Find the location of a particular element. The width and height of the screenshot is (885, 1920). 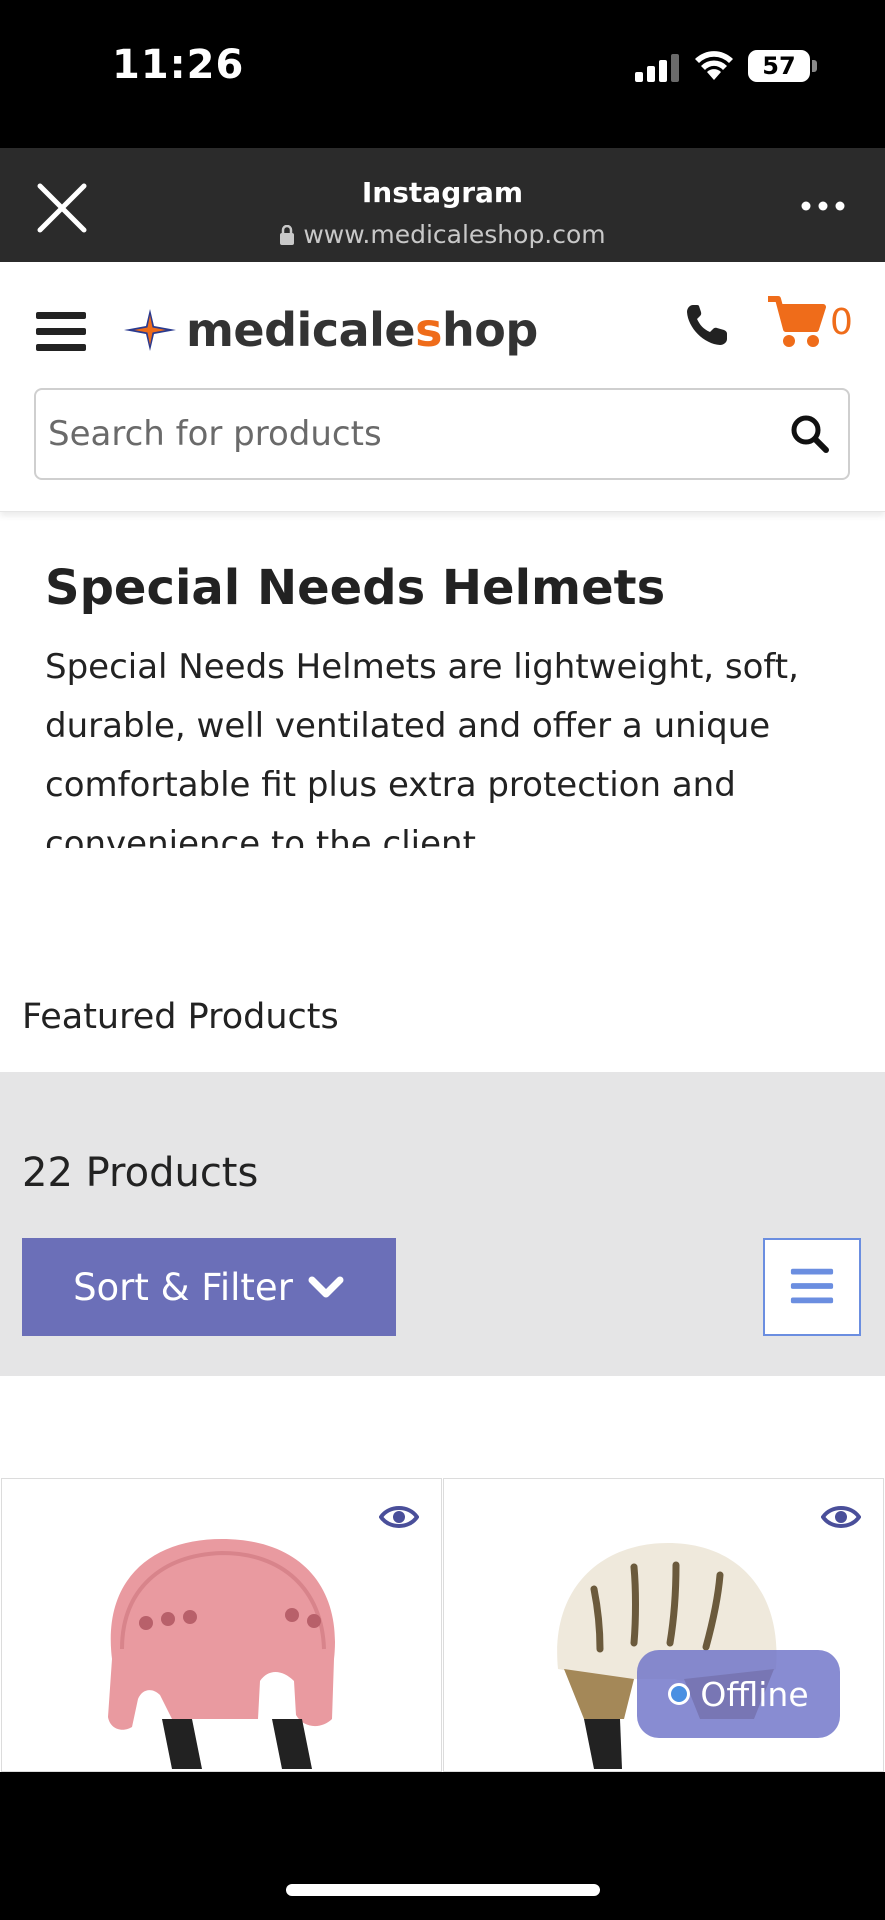

logo-text-part3: hop is located at coordinates (490, 330).